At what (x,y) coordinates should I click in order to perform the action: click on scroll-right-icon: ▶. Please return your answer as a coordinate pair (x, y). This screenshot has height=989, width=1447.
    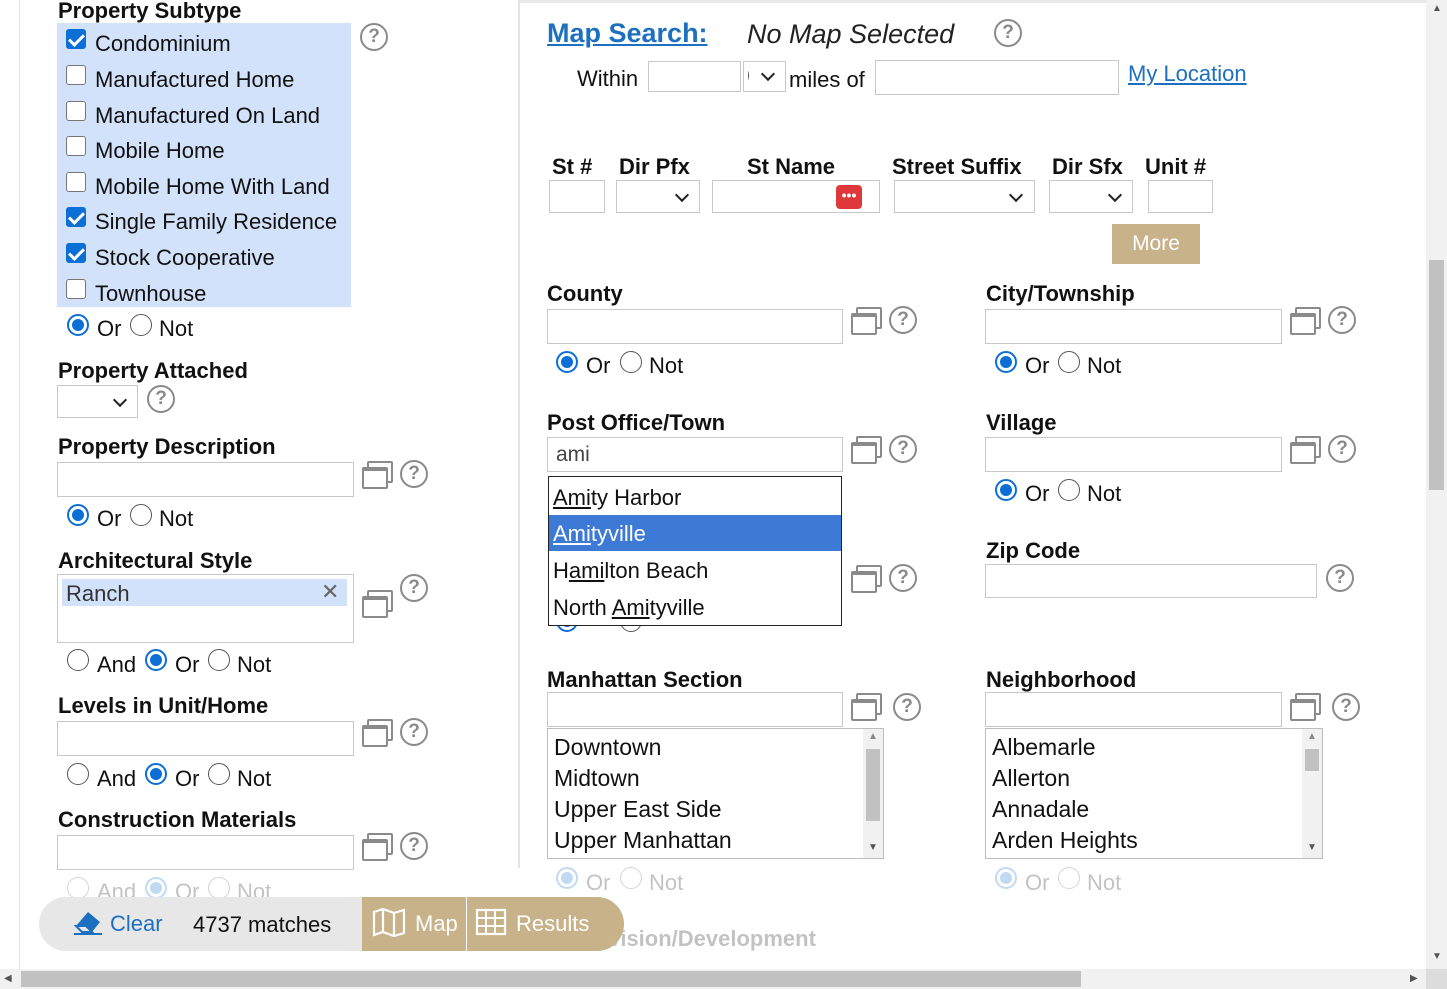
    Looking at the image, I should click on (1414, 978).